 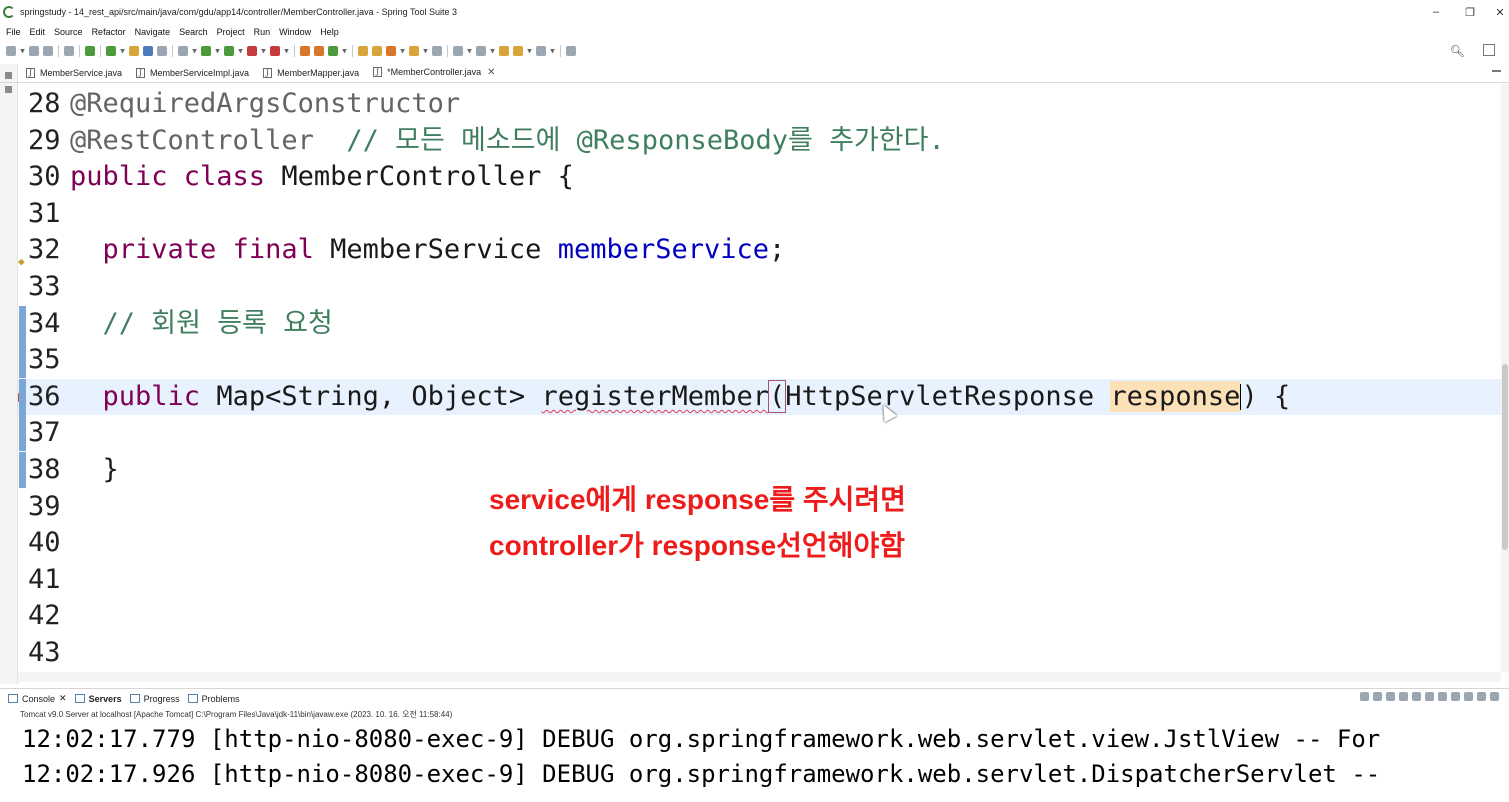 What do you see at coordinates (193, 73) in the screenshot?
I see `tab-memberserviceimpl: J MemberServiceImpl.java` at bounding box center [193, 73].